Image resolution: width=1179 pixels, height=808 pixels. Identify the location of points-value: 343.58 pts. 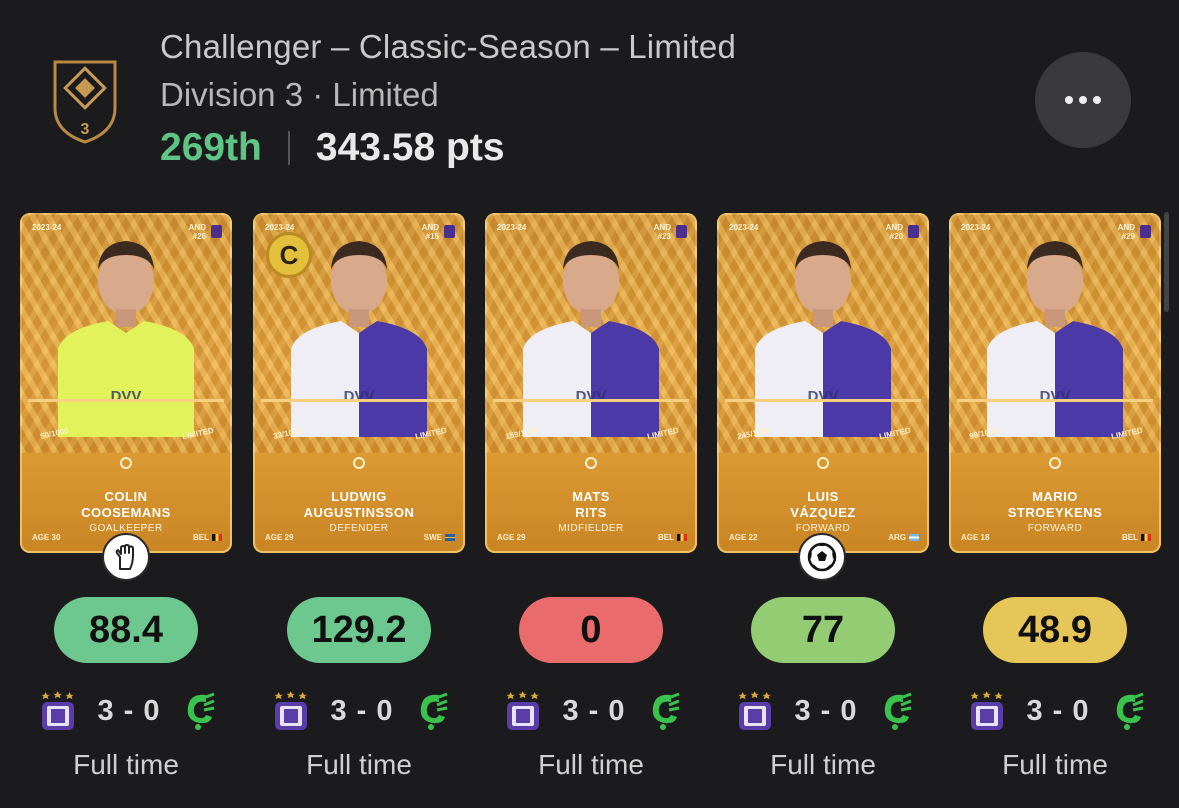
(410, 147).